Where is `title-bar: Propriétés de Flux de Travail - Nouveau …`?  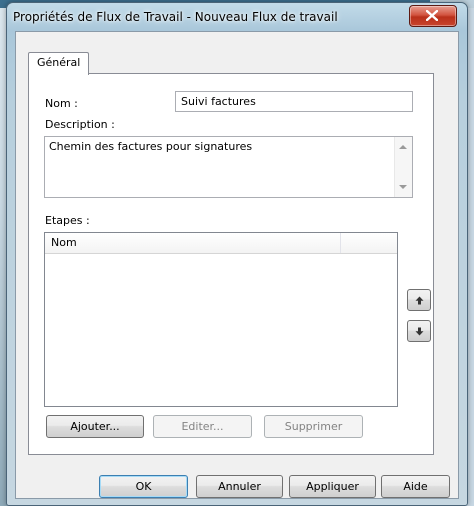 title-bar: Propriétés de Flux de Travail - Nouveau … is located at coordinates (237, 17).